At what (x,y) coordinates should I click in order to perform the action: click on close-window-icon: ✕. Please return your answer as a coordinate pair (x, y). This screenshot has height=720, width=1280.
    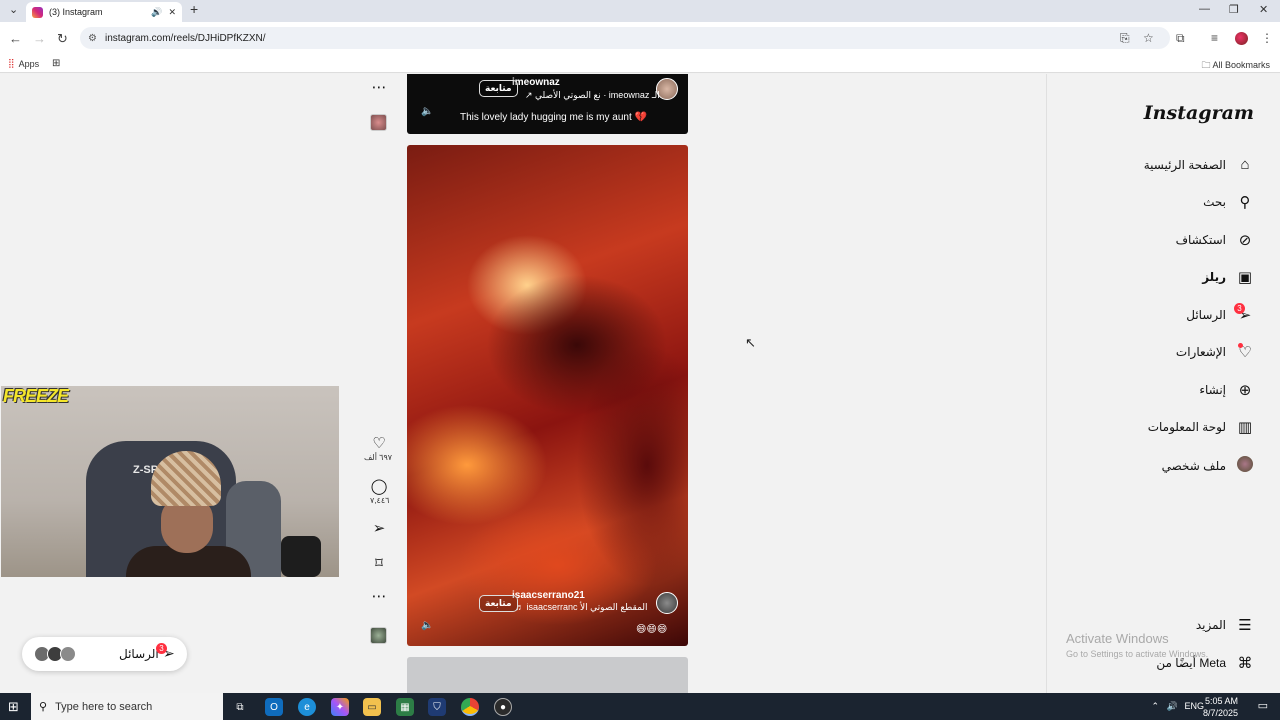
    Looking at the image, I should click on (1263, 9).